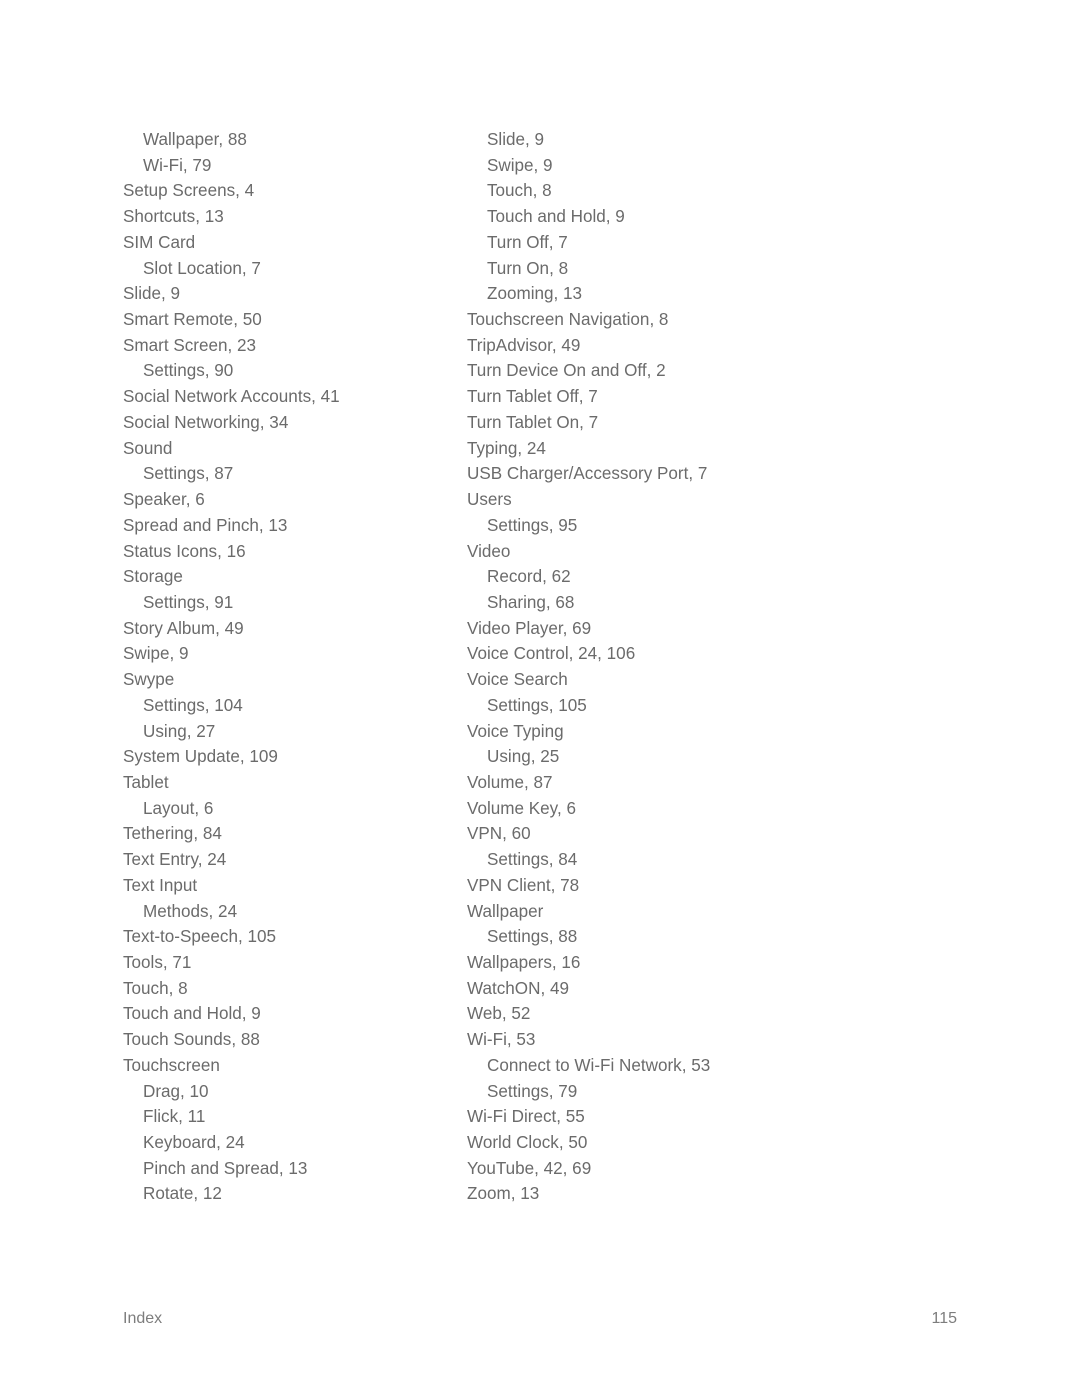 Image resolution: width=1080 pixels, height=1397 pixels. What do you see at coordinates (225, 1168) in the screenshot?
I see `index-entry: Pinch and Spread, 13` at bounding box center [225, 1168].